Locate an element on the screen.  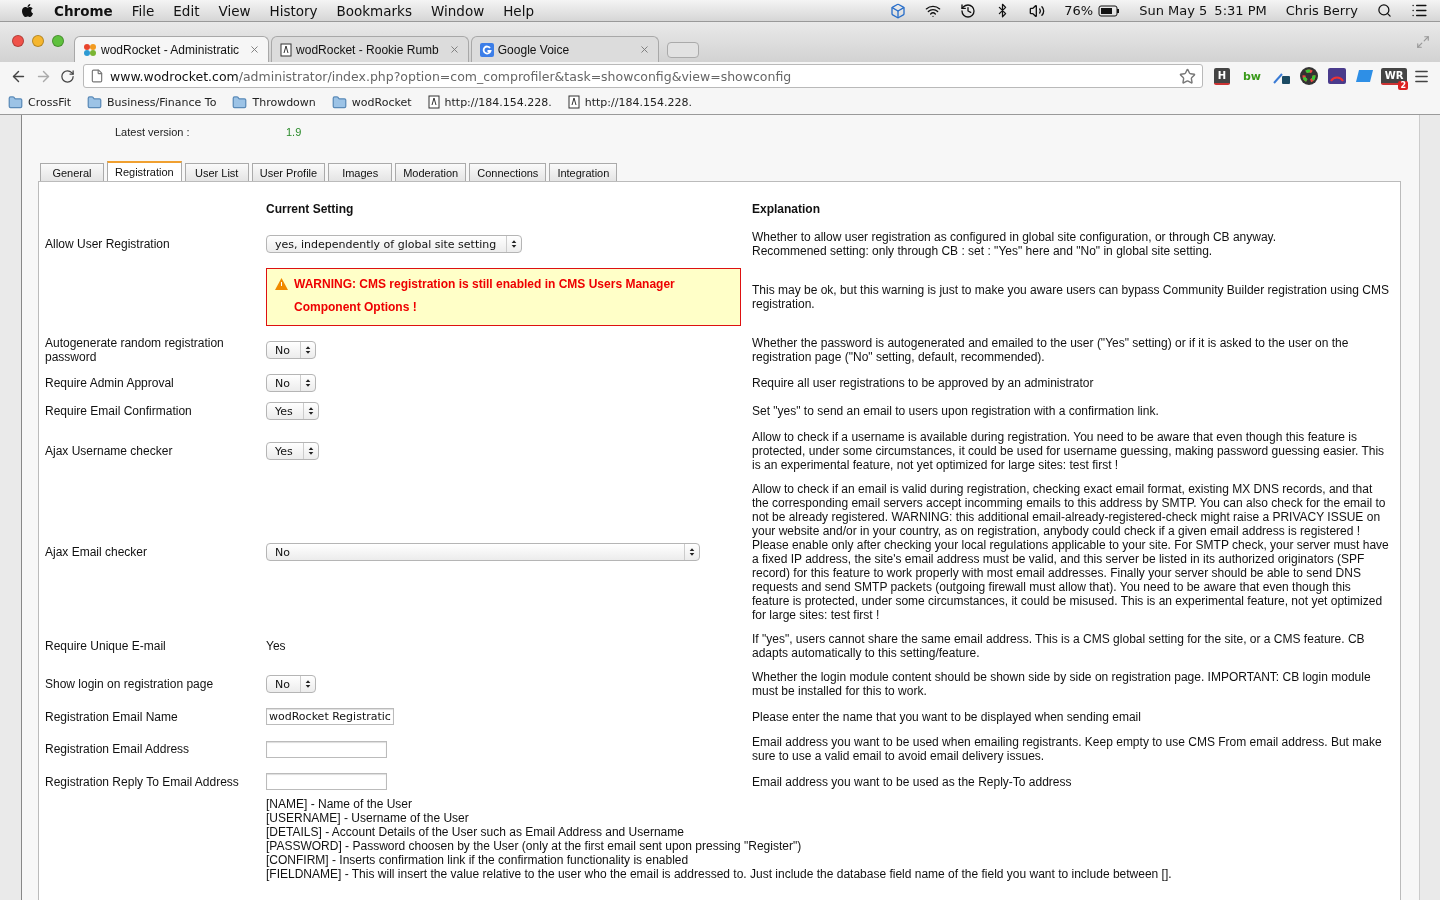
select-dropdown: yes, independently of global site setting is located at coordinates (394, 244).